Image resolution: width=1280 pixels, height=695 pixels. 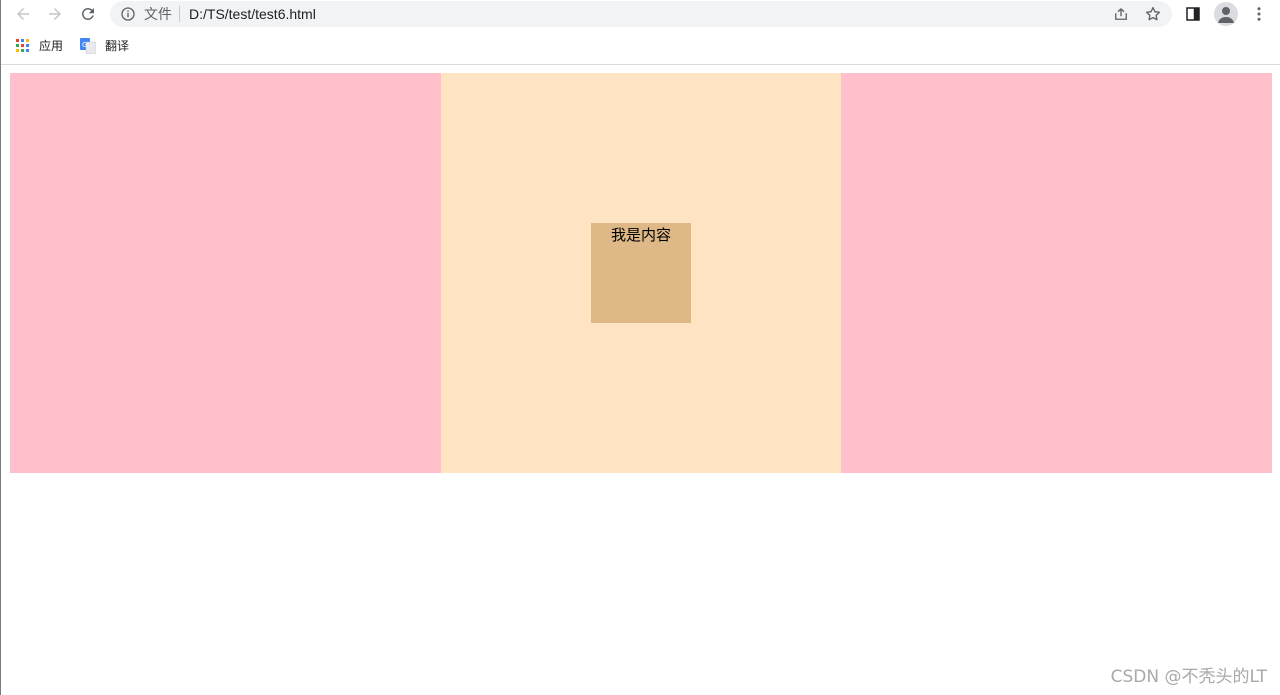 I want to click on browser-toolbar: 文件 D:/TS/test/test6.html, so click(x=640, y=14).